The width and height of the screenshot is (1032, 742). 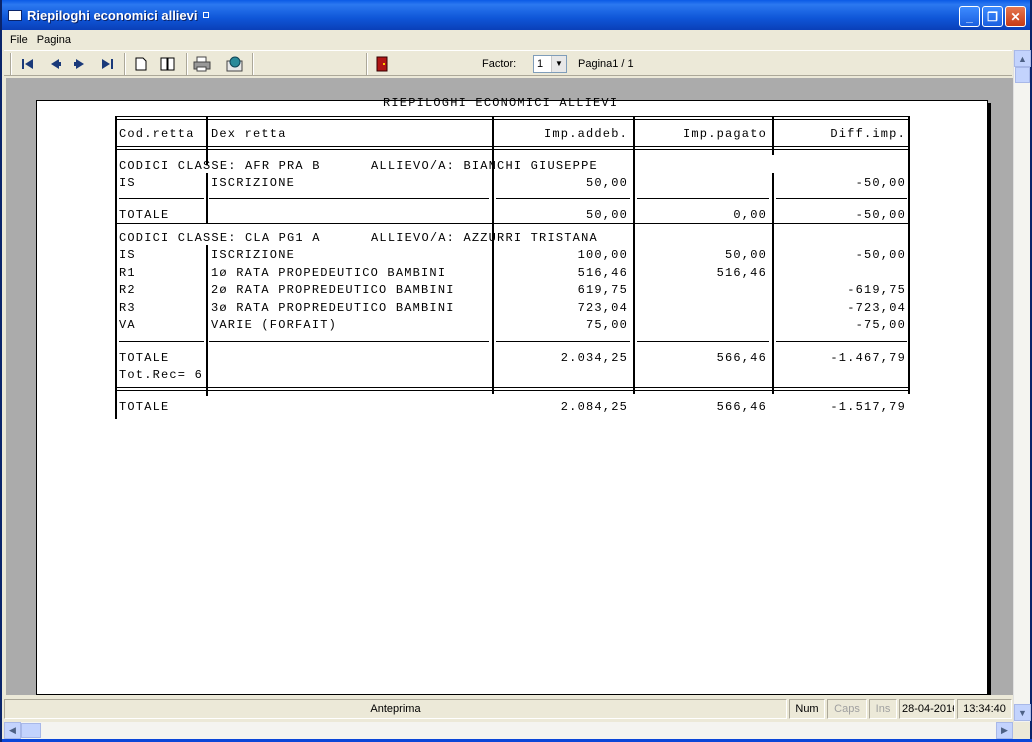 I want to click on row-dex: 1ø RATA PROPEDEUTICO BAMBINI, so click(x=329, y=272).